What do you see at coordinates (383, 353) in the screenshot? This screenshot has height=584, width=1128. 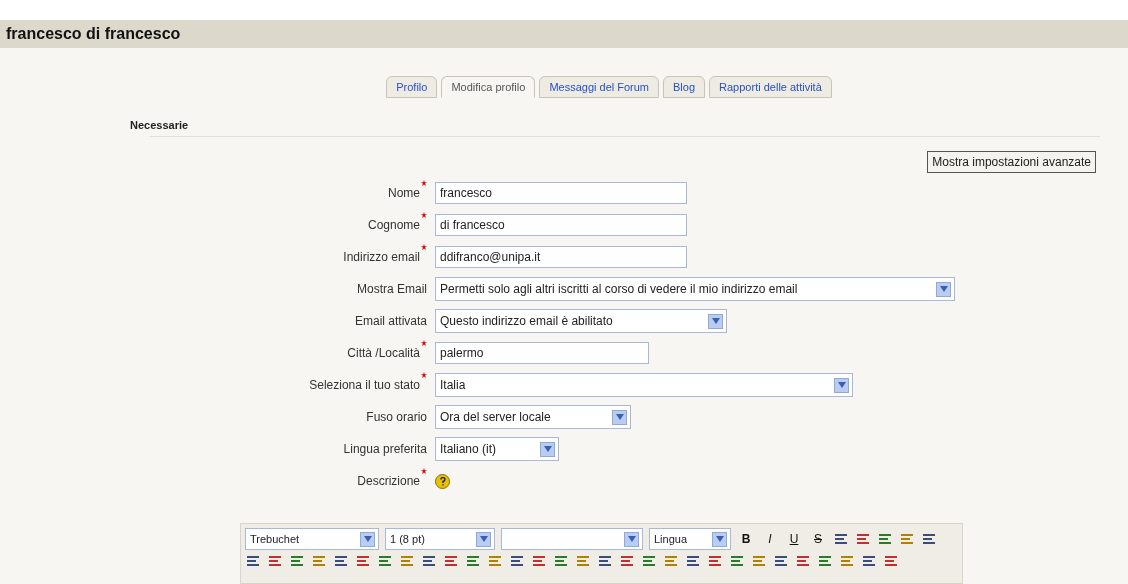 I see `field-label: Città /Località` at bounding box center [383, 353].